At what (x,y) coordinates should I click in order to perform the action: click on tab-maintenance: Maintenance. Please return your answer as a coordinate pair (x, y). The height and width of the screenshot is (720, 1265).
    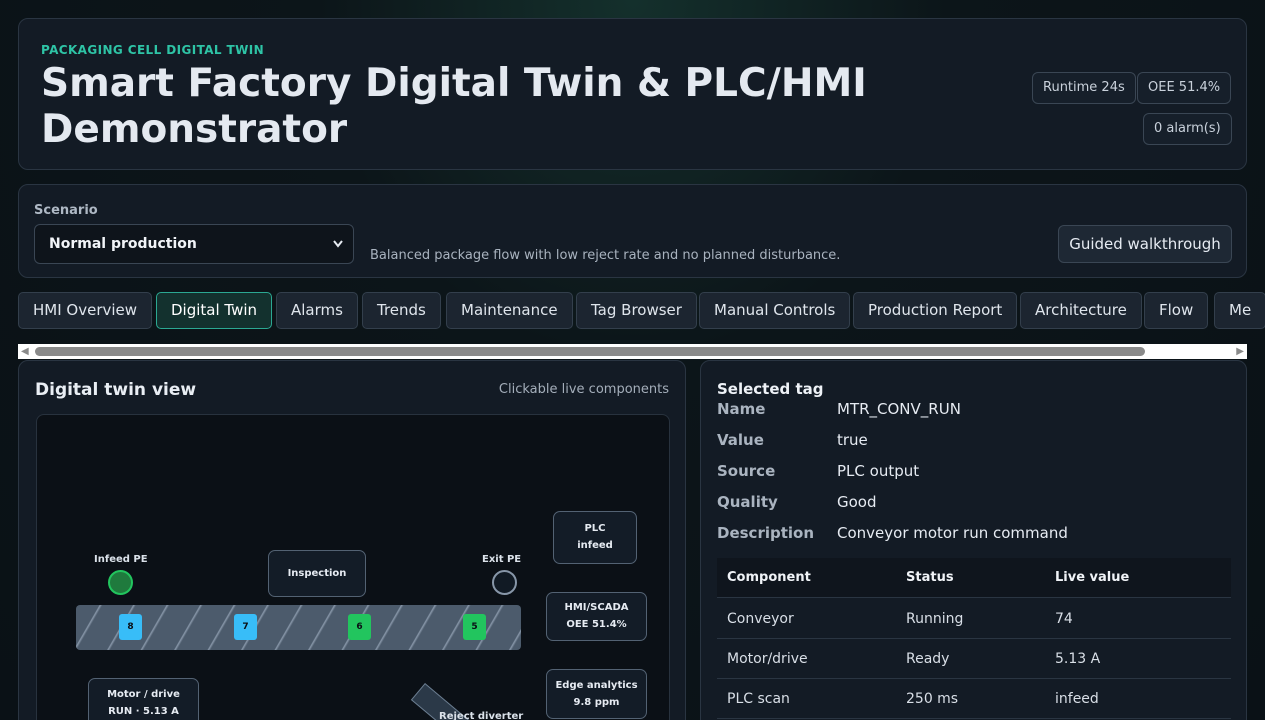
    Looking at the image, I should click on (509, 310).